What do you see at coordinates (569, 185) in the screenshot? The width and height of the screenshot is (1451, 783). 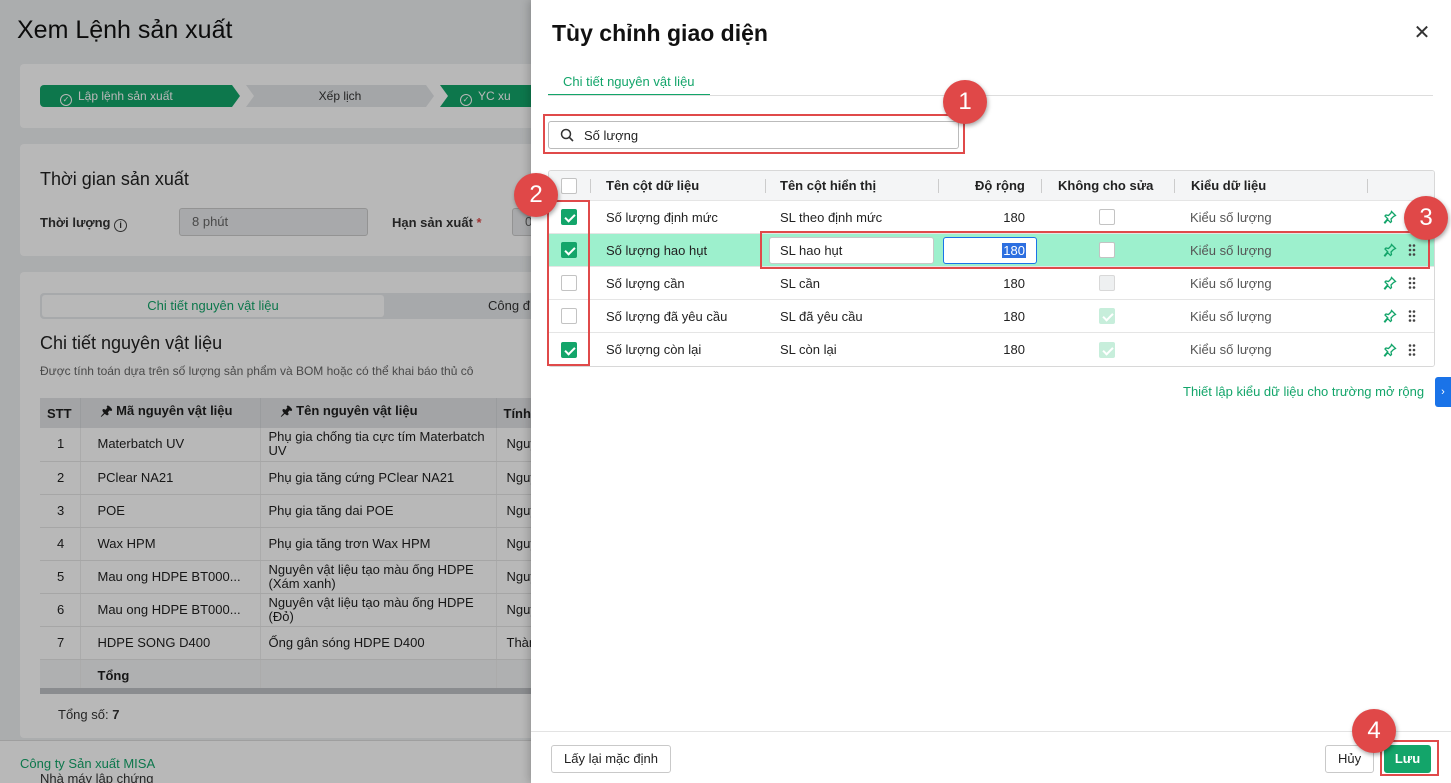 I see `select-all-checkbox` at bounding box center [569, 185].